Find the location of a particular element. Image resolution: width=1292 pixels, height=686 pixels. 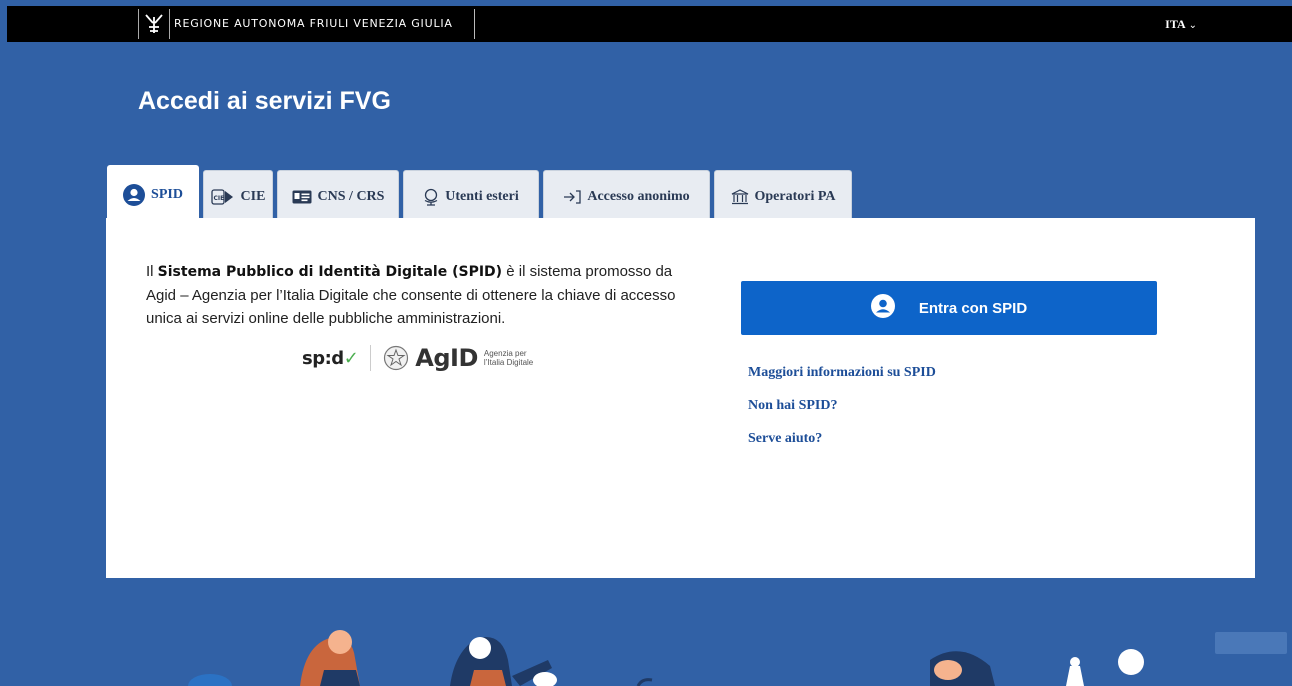

tab-operatori-pa: Operatori PA is located at coordinates (783, 196).